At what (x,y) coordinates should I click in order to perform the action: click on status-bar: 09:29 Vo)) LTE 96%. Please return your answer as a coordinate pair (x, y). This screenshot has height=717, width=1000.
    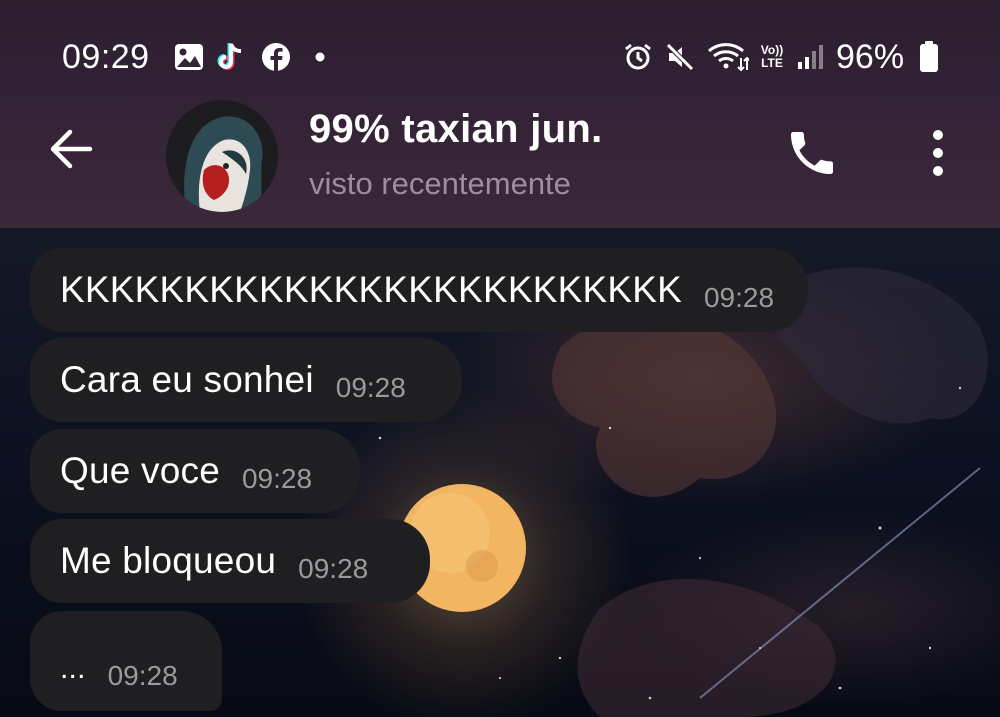
    Looking at the image, I should click on (500, 59).